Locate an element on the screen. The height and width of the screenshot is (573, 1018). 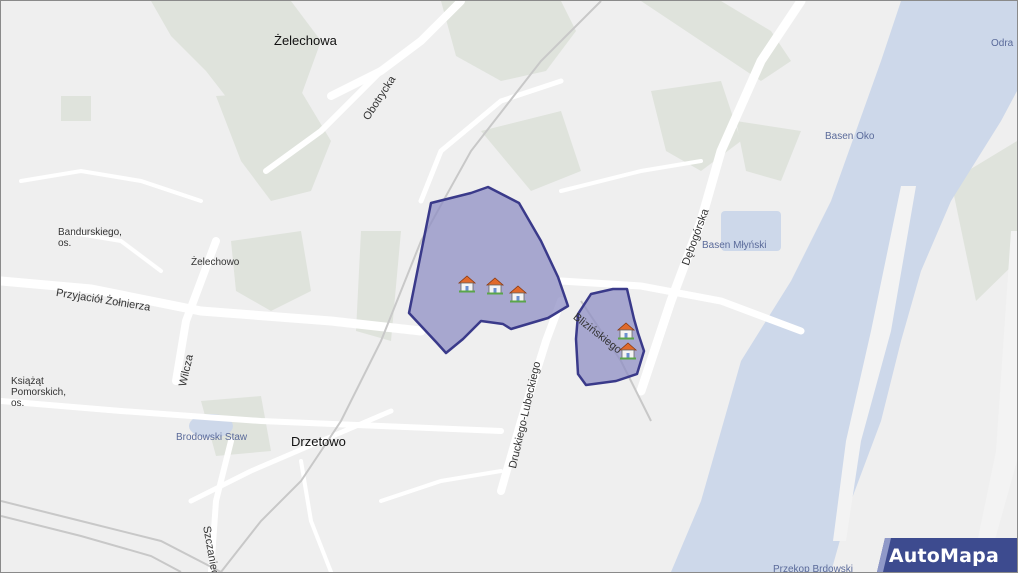
water-label-basen-oko: Basen Oko is located at coordinates (850, 136).